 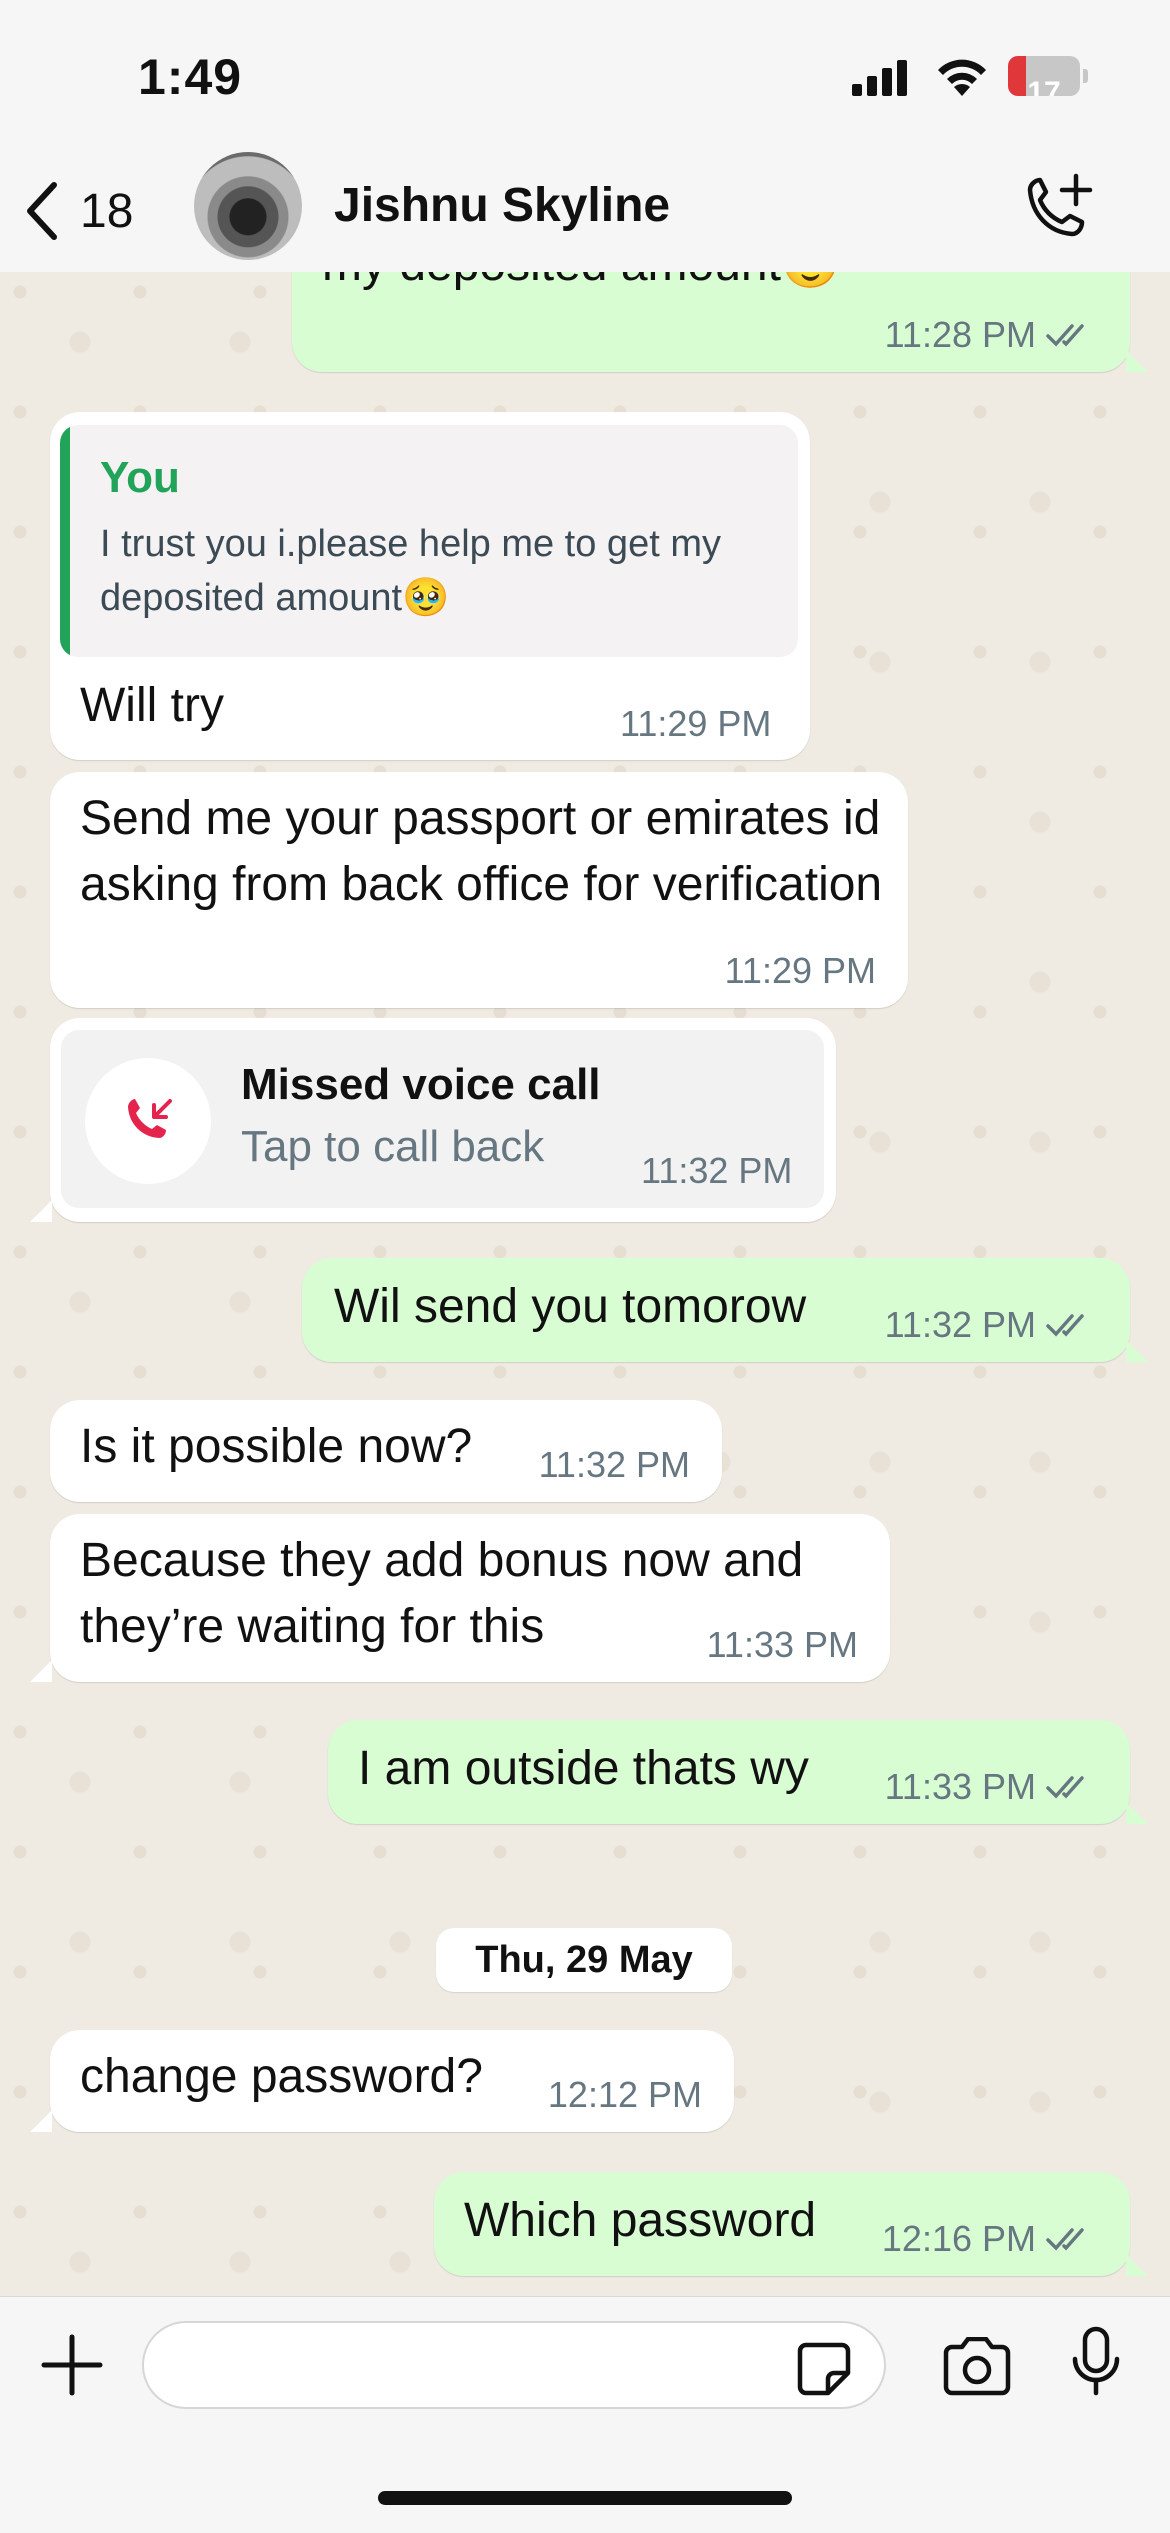 What do you see at coordinates (1096, 2363) in the screenshot?
I see `microphone-icon` at bounding box center [1096, 2363].